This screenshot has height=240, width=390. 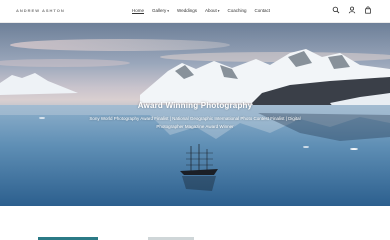 I want to click on hero-title: Award Winning Photography, so click(x=195, y=105).